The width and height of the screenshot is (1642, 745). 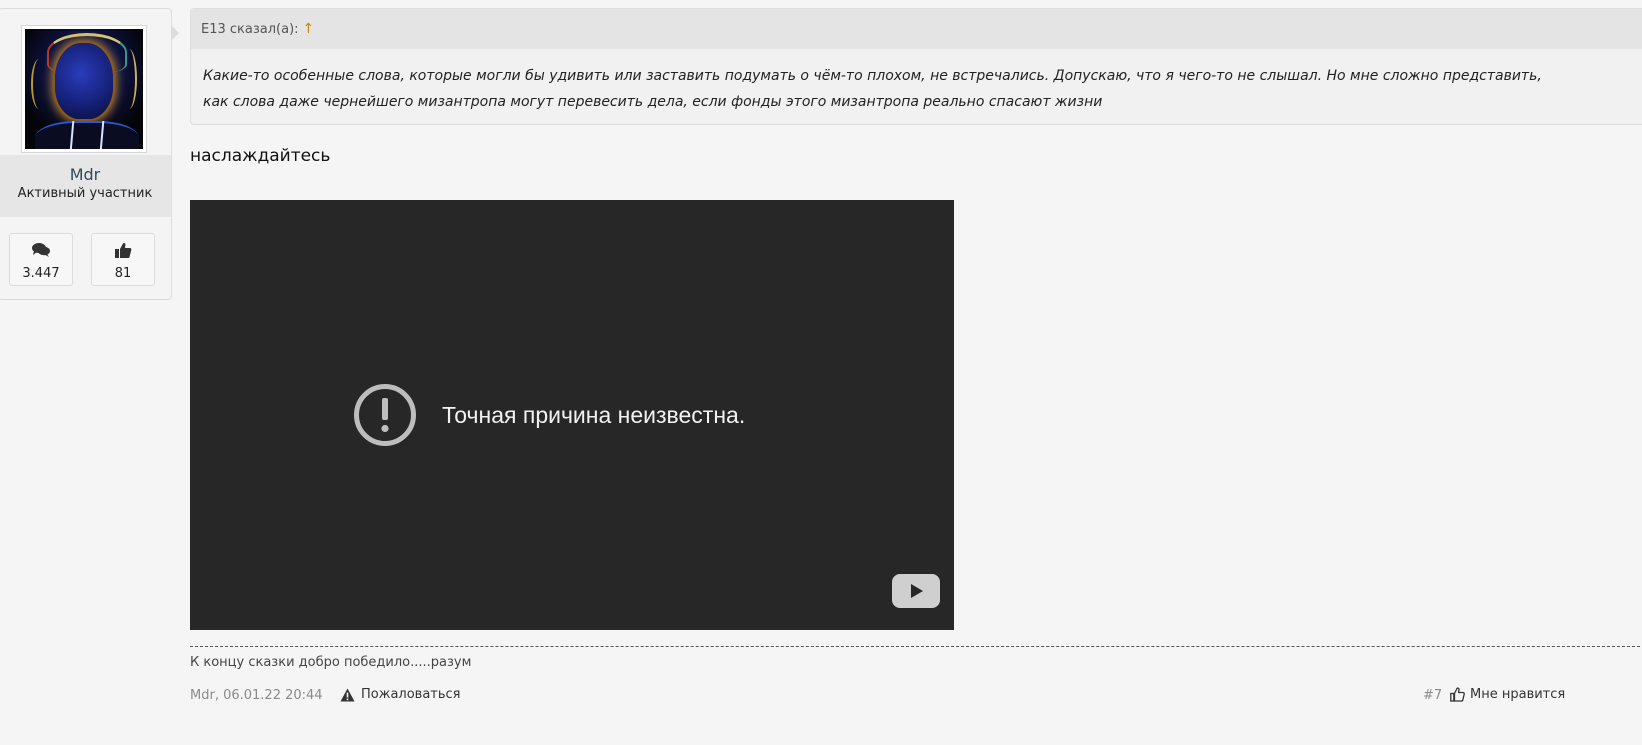 What do you see at coordinates (123, 250) in the screenshot?
I see `thumbs-up-icon` at bounding box center [123, 250].